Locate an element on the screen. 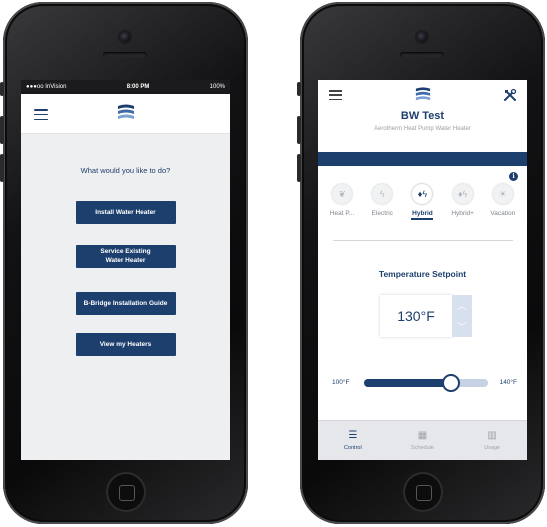 The height and width of the screenshot is (527, 547). slider-fill is located at coordinates (407, 383).